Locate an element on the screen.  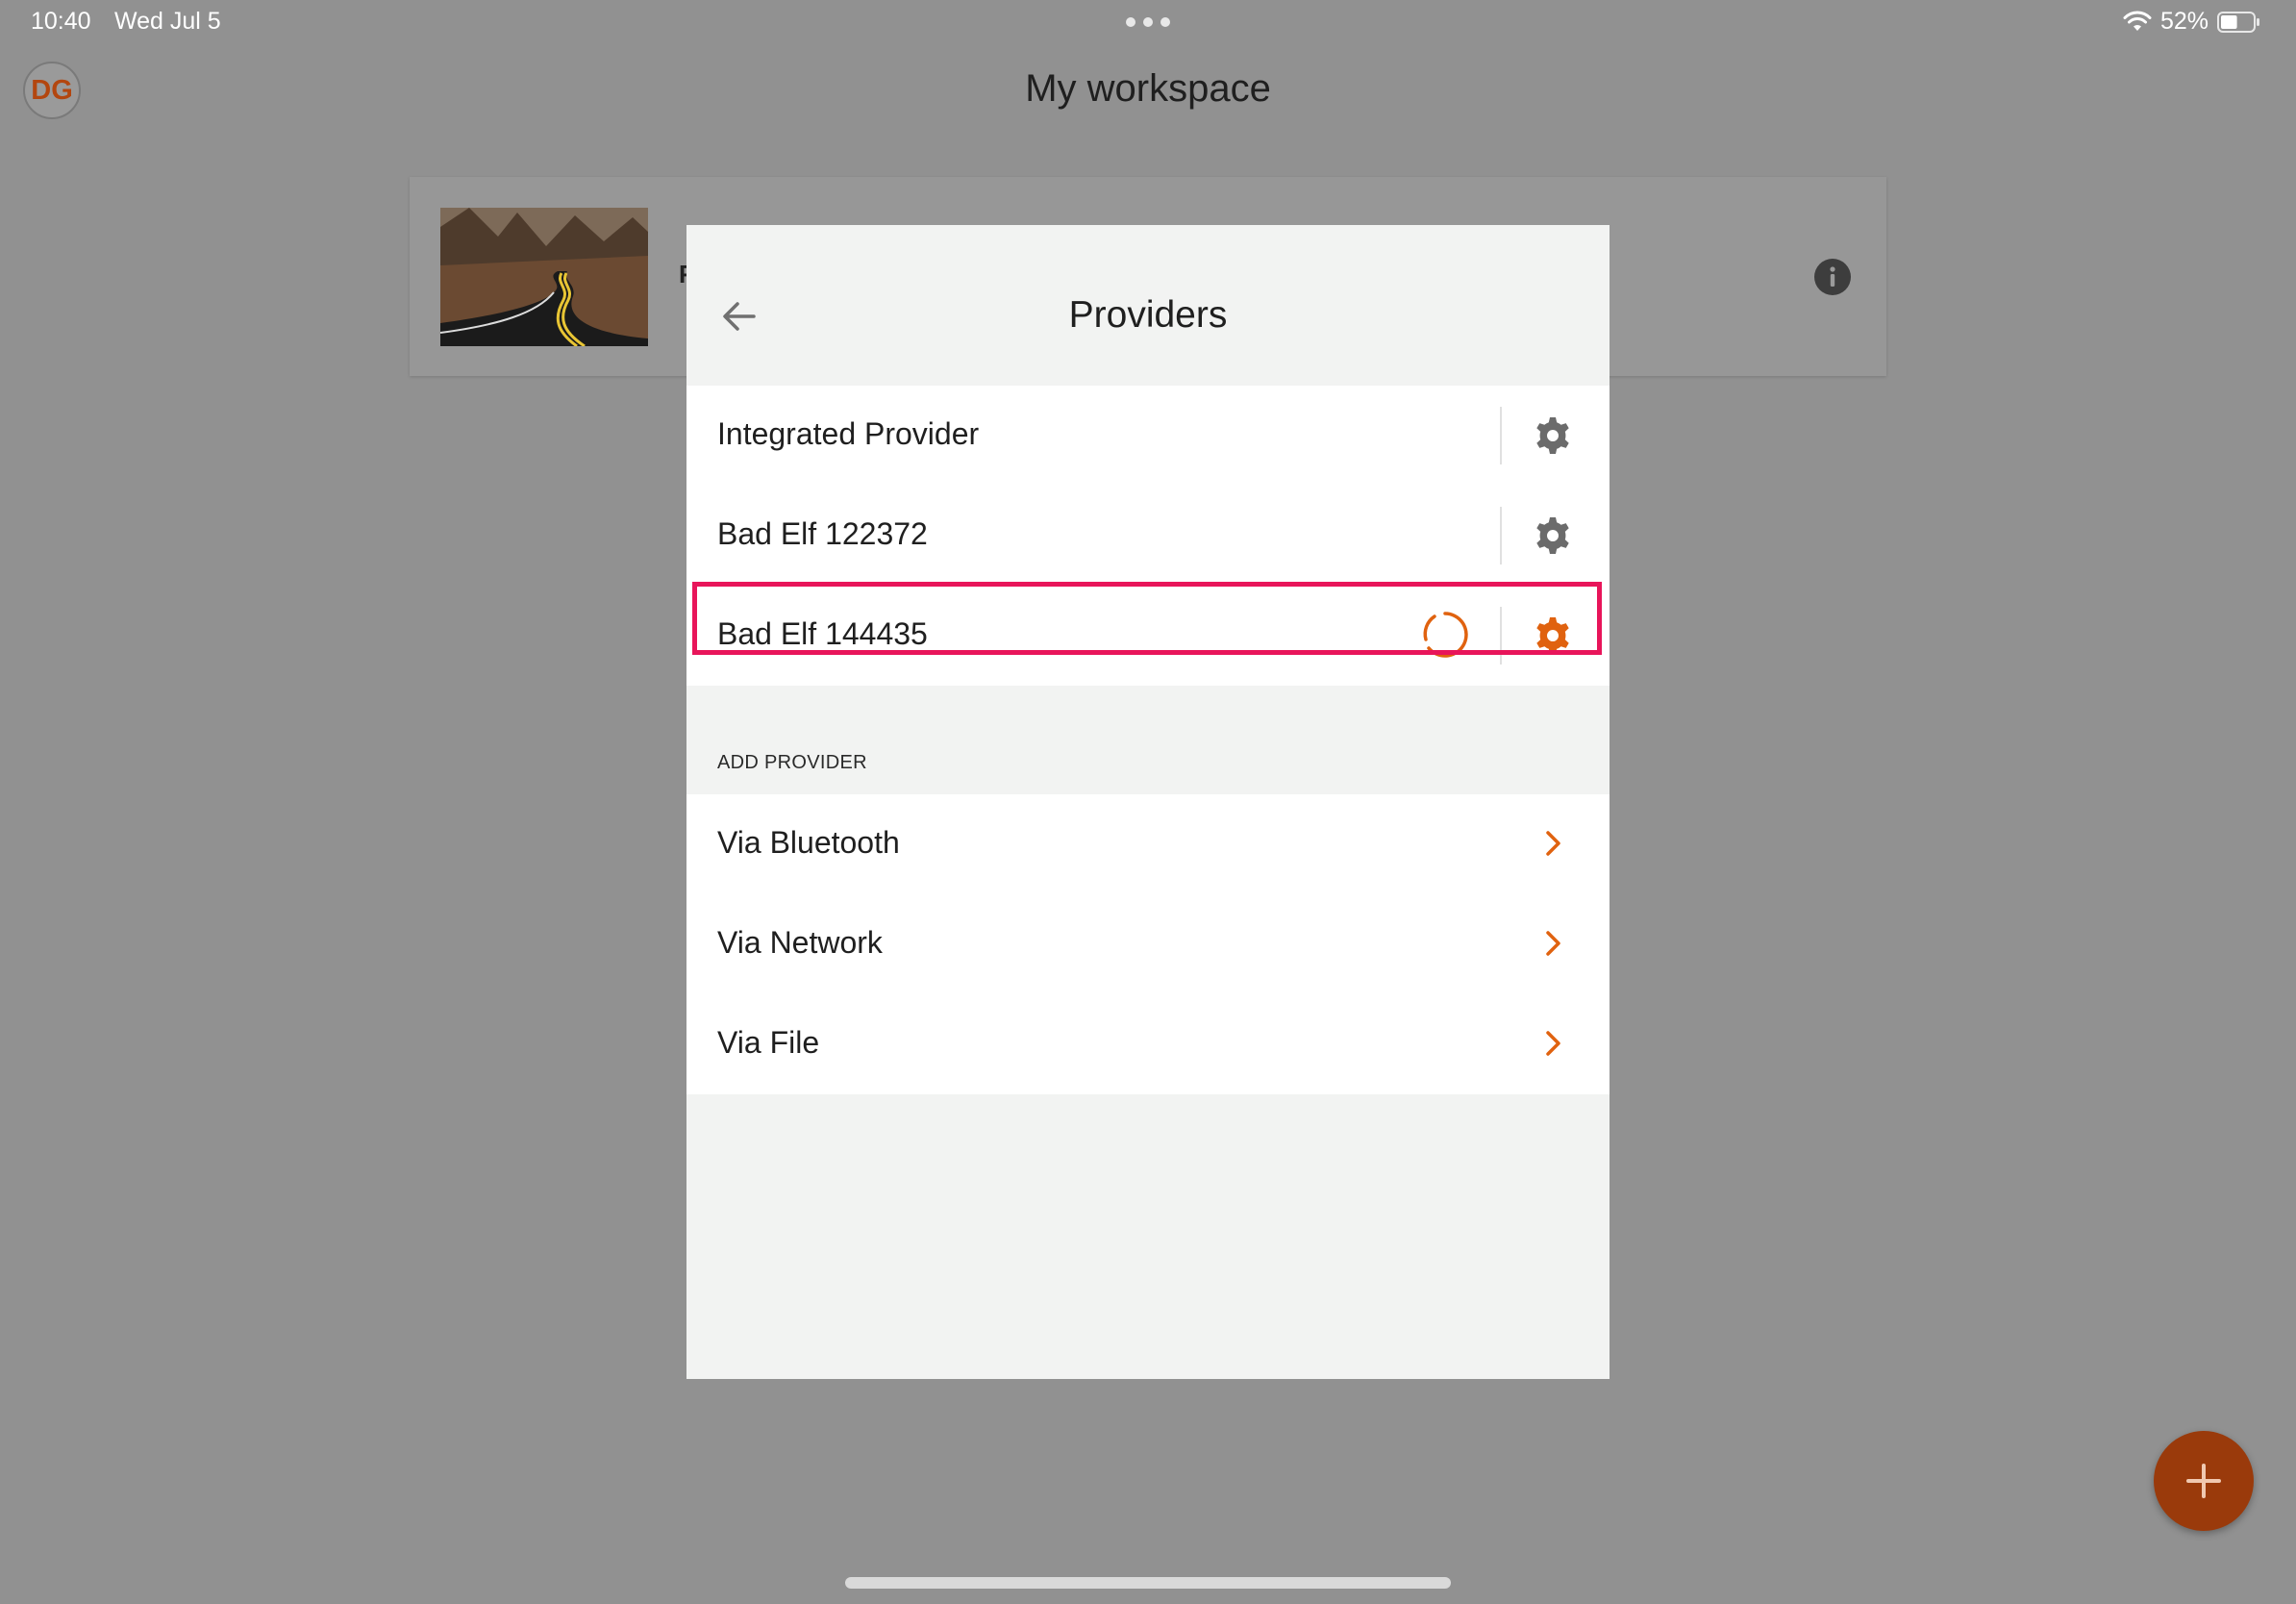
provider-row: Integrated Provider is located at coordinates (1148, 436).